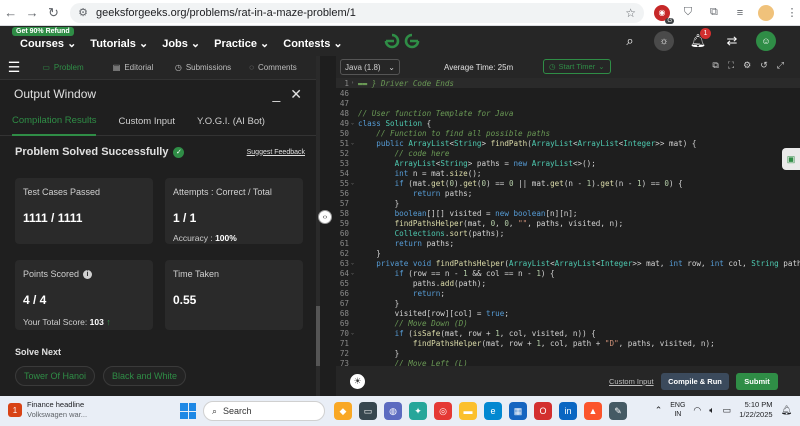 Image resolution: width=800 pixels, height=426 pixels. What do you see at coordinates (14, 67) in the screenshot?
I see `hamburger-menu-icon: ☰` at bounding box center [14, 67].